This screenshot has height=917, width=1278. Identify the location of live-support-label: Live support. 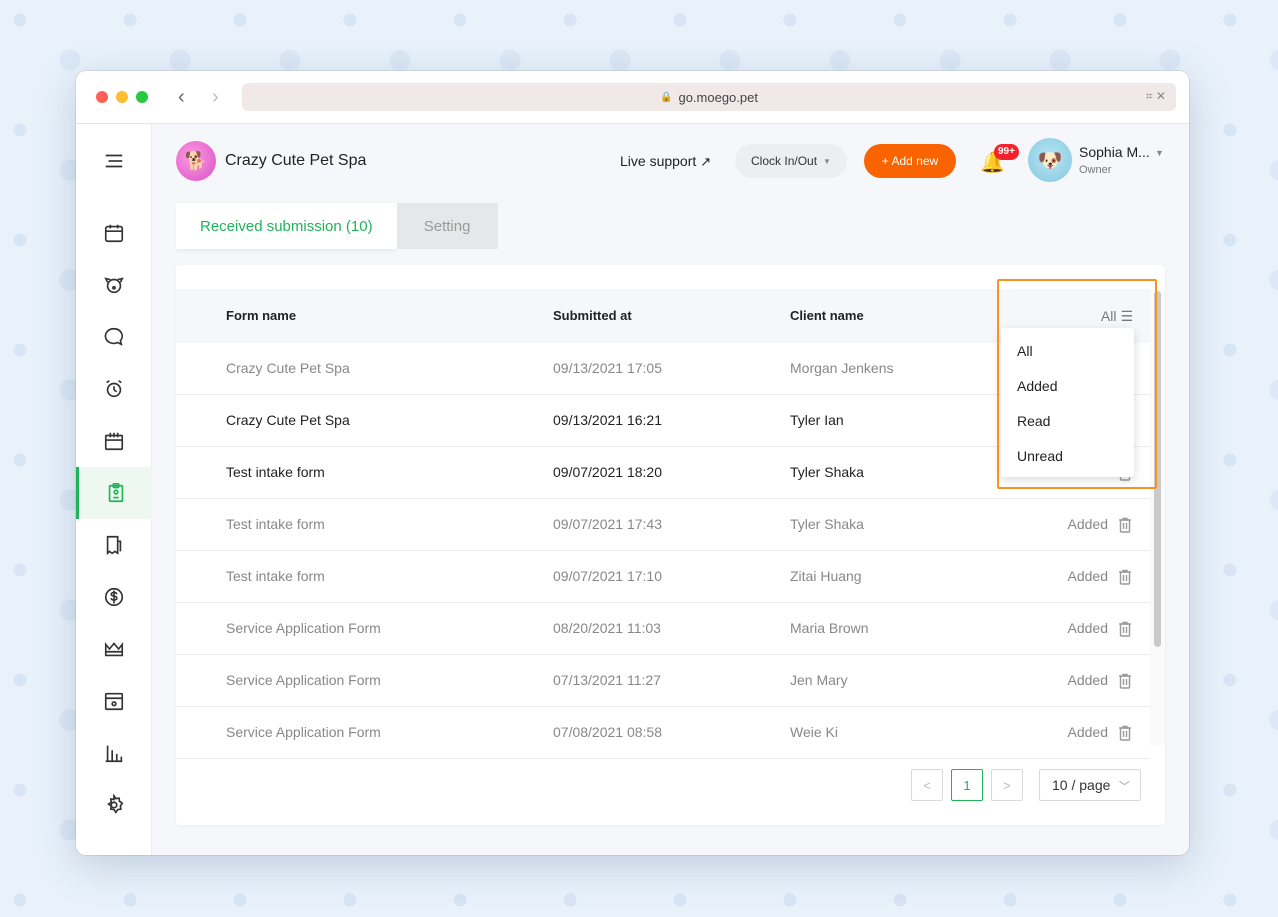
(658, 161).